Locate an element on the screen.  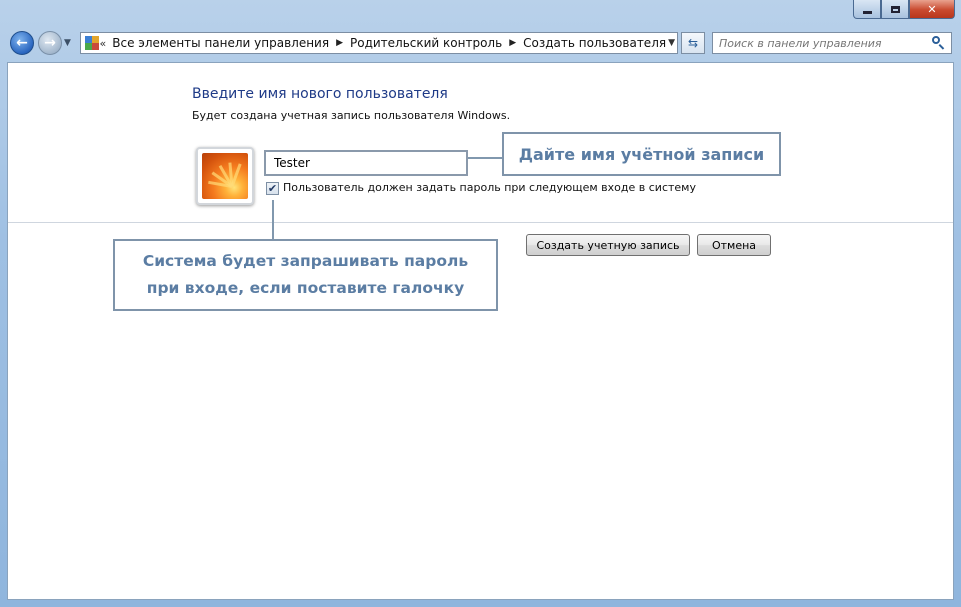
refresh-icon: ⇆ is located at coordinates (693, 43).